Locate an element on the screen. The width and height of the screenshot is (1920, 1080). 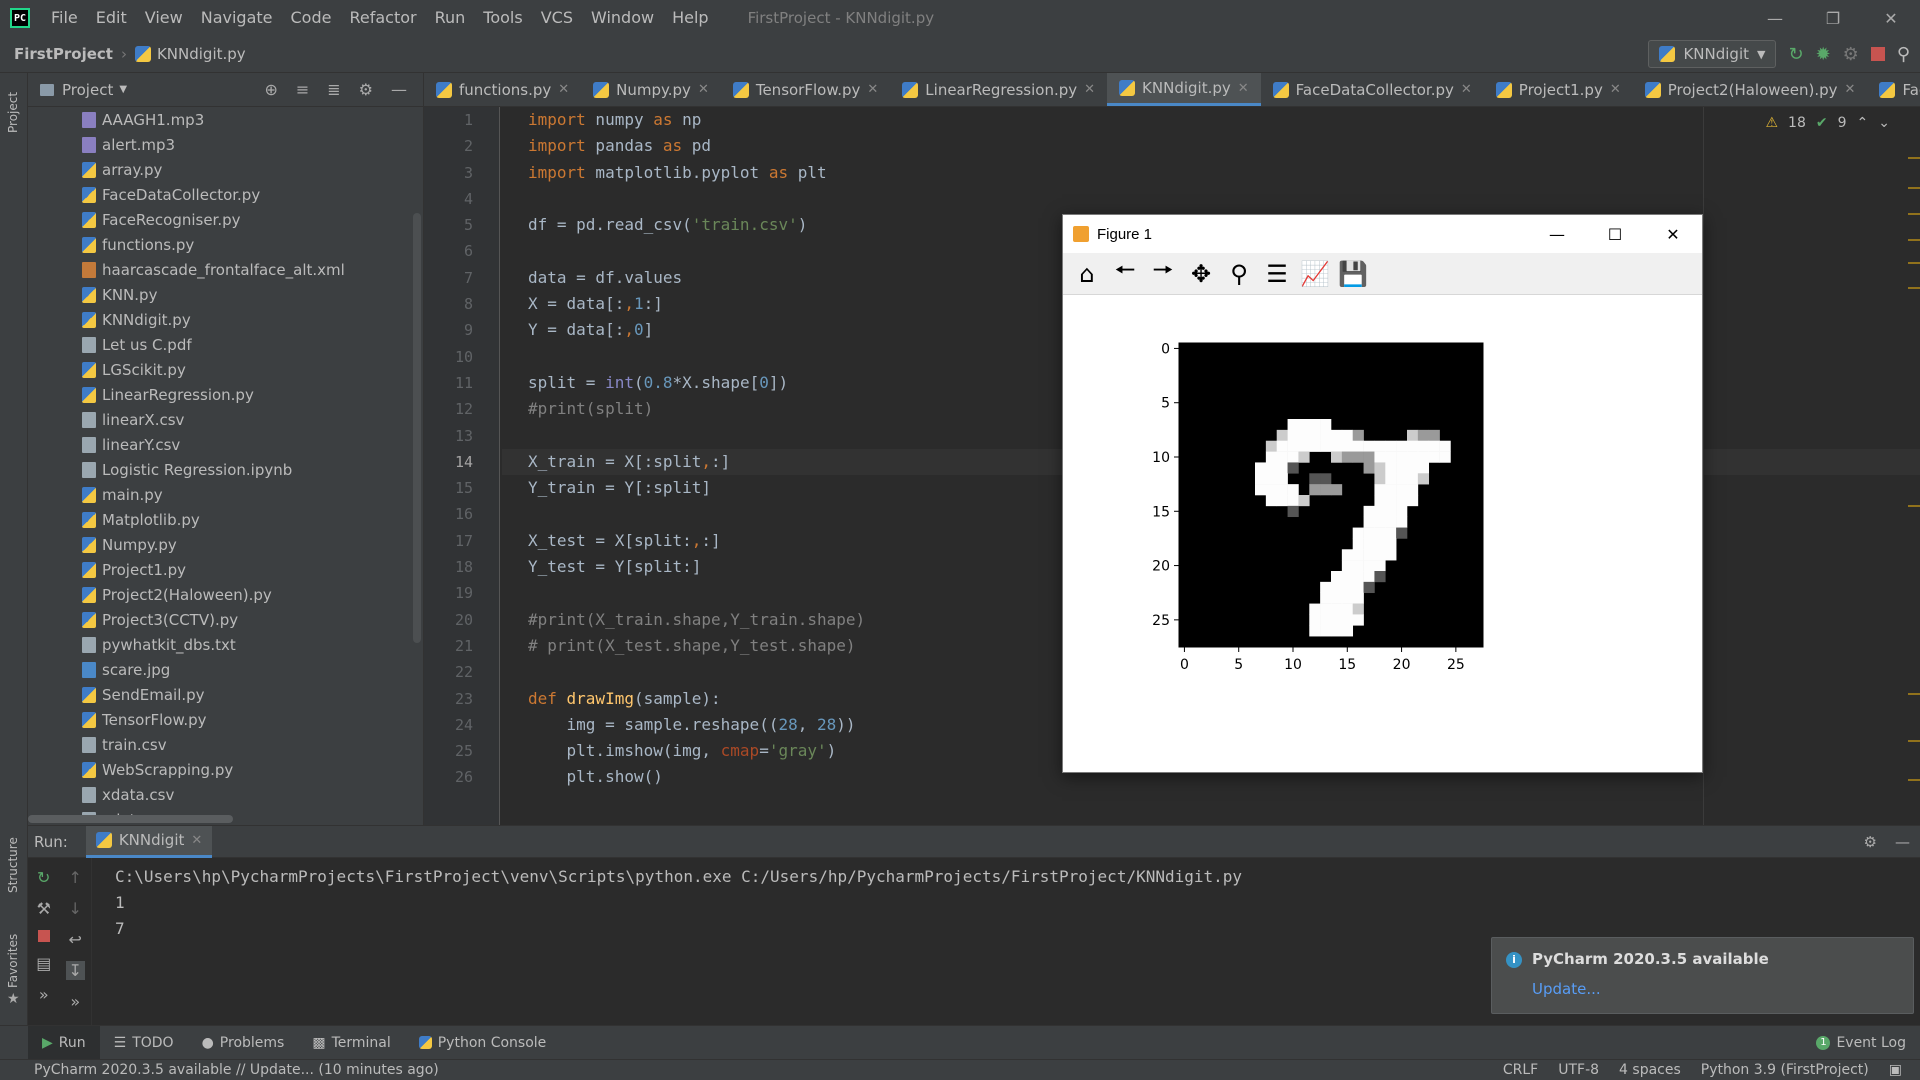
hide-icon: — is located at coordinates (1902, 842).